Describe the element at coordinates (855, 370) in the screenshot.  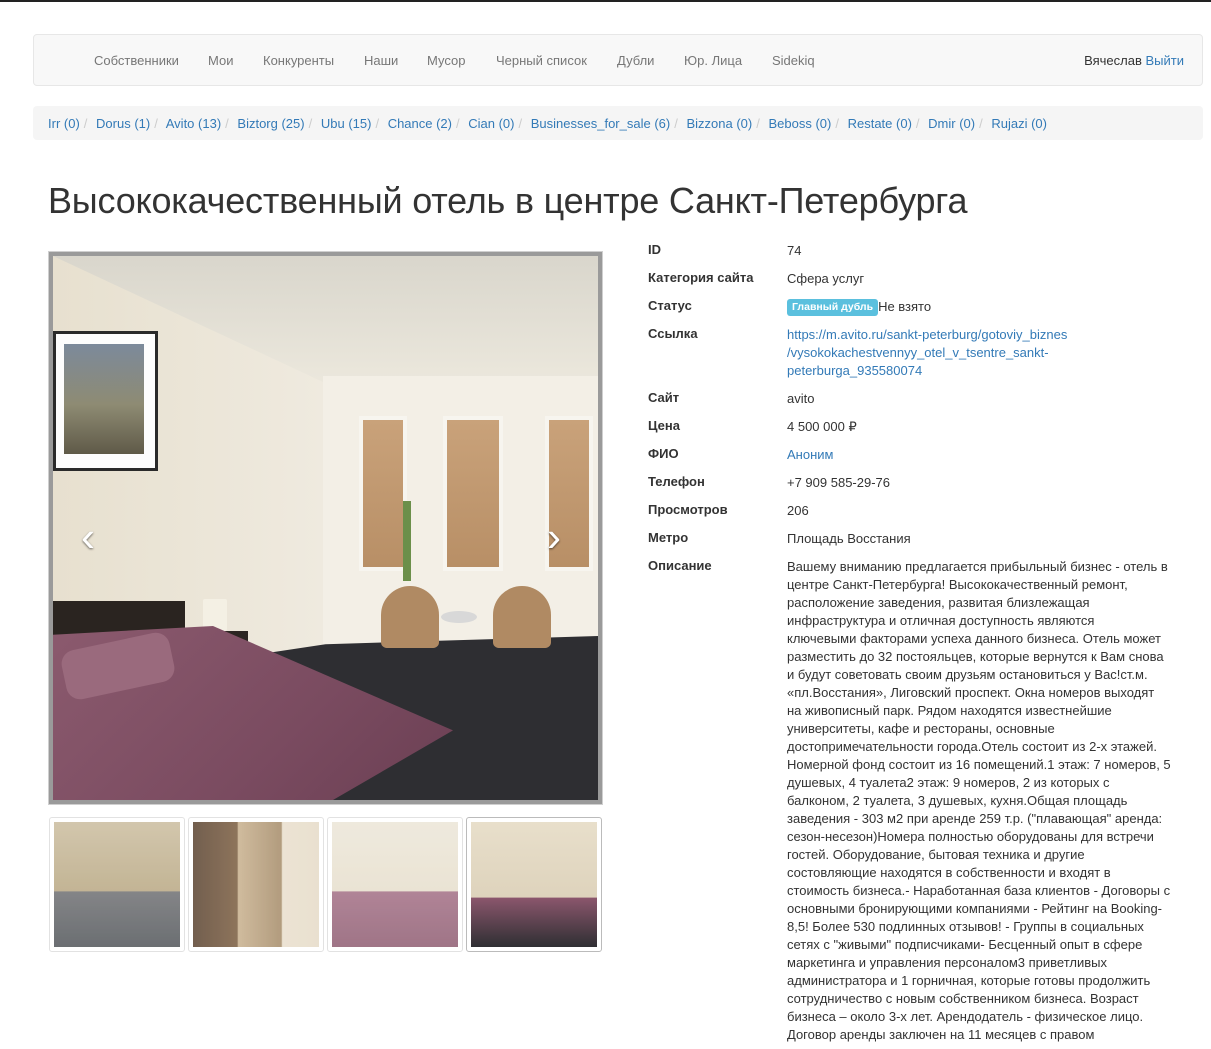
I see `link-line: peterburga_935580074` at that location.